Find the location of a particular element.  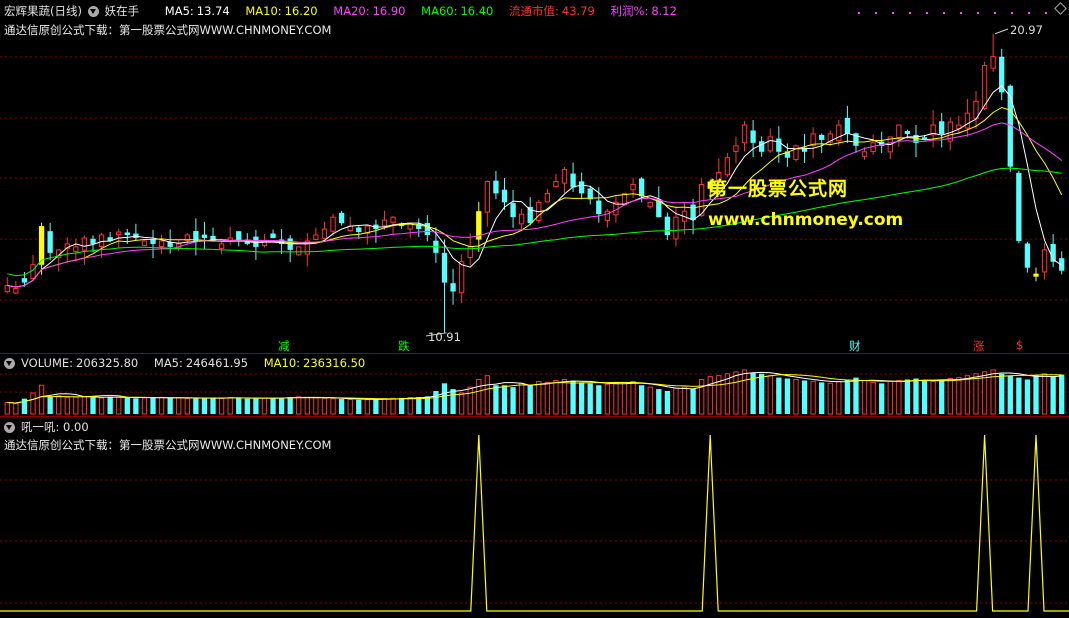

profit-readout: 利润%: 8.12 is located at coordinates (643, 11).